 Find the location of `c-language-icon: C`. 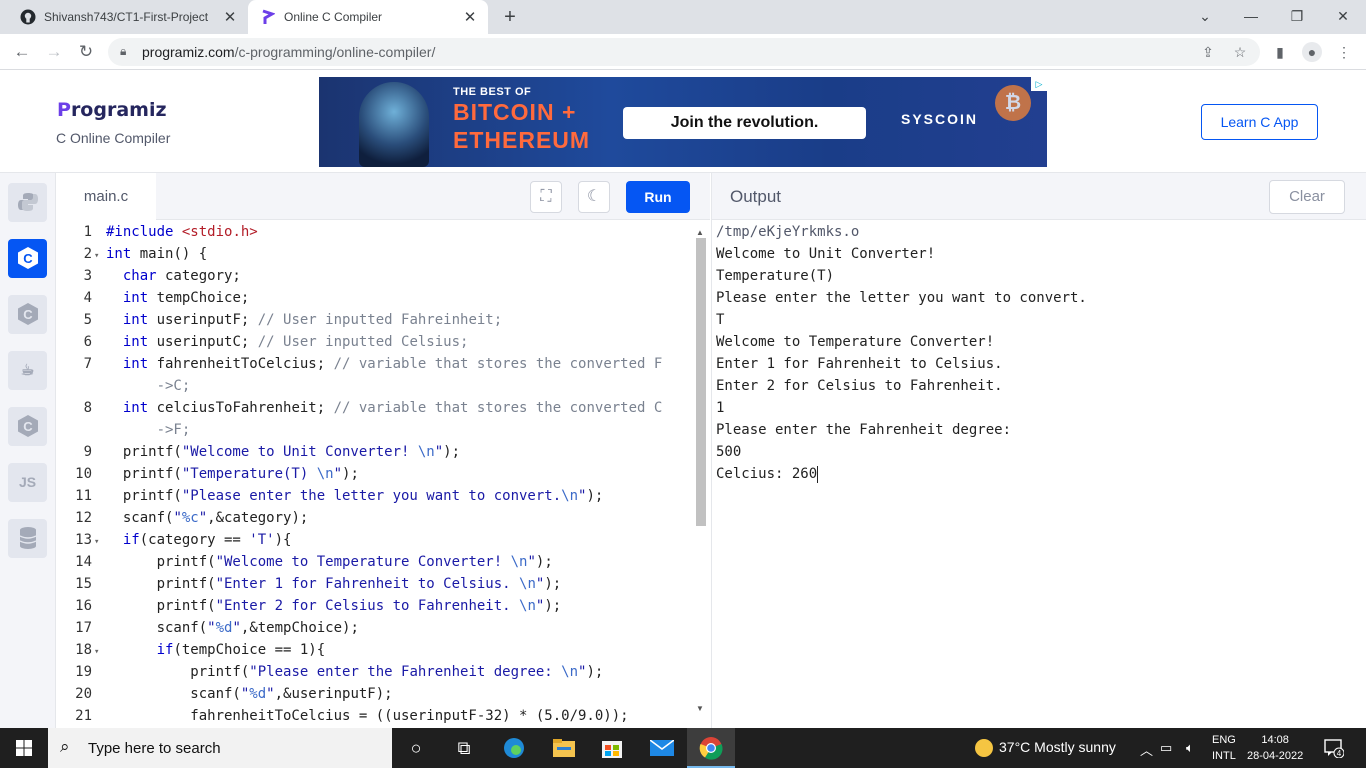

c-language-icon: C is located at coordinates (27, 258).